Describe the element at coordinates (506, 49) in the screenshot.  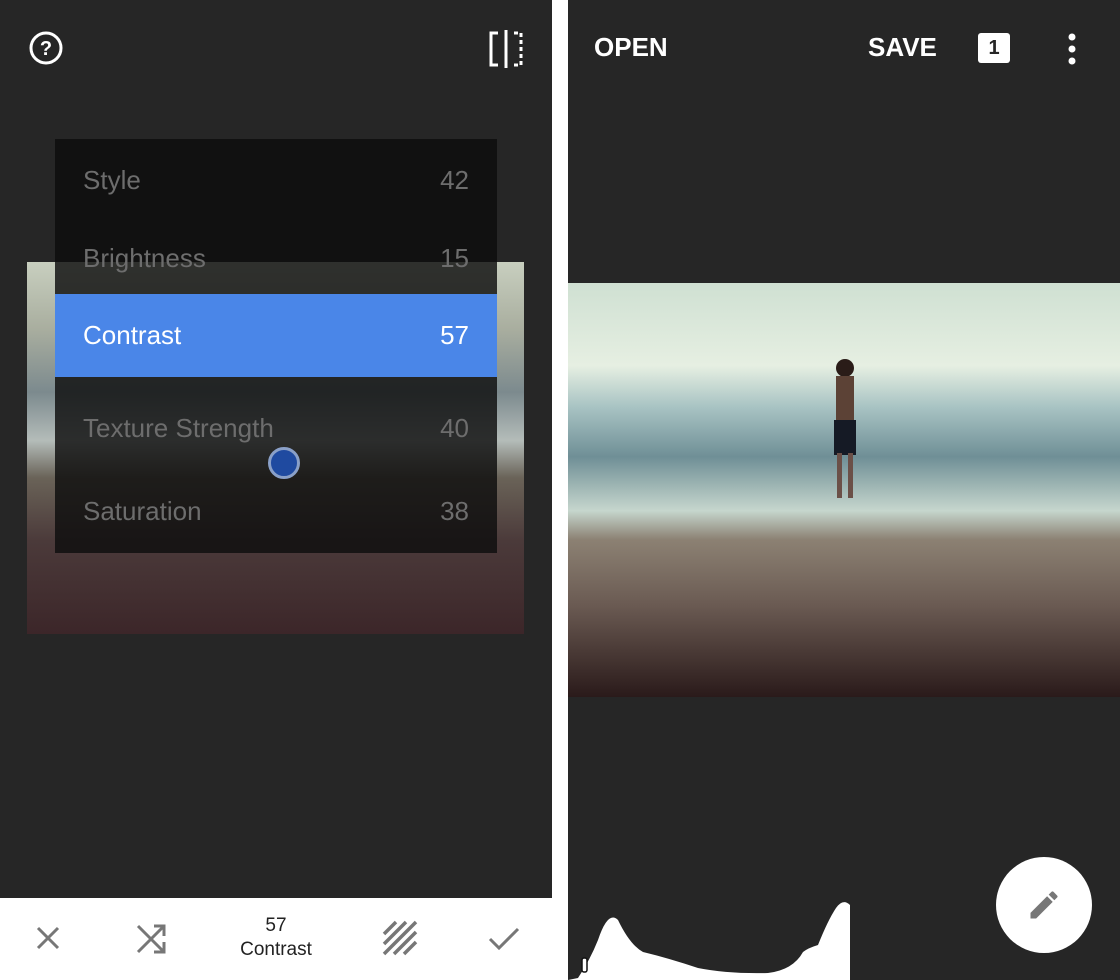
I see `compare-icon` at that location.